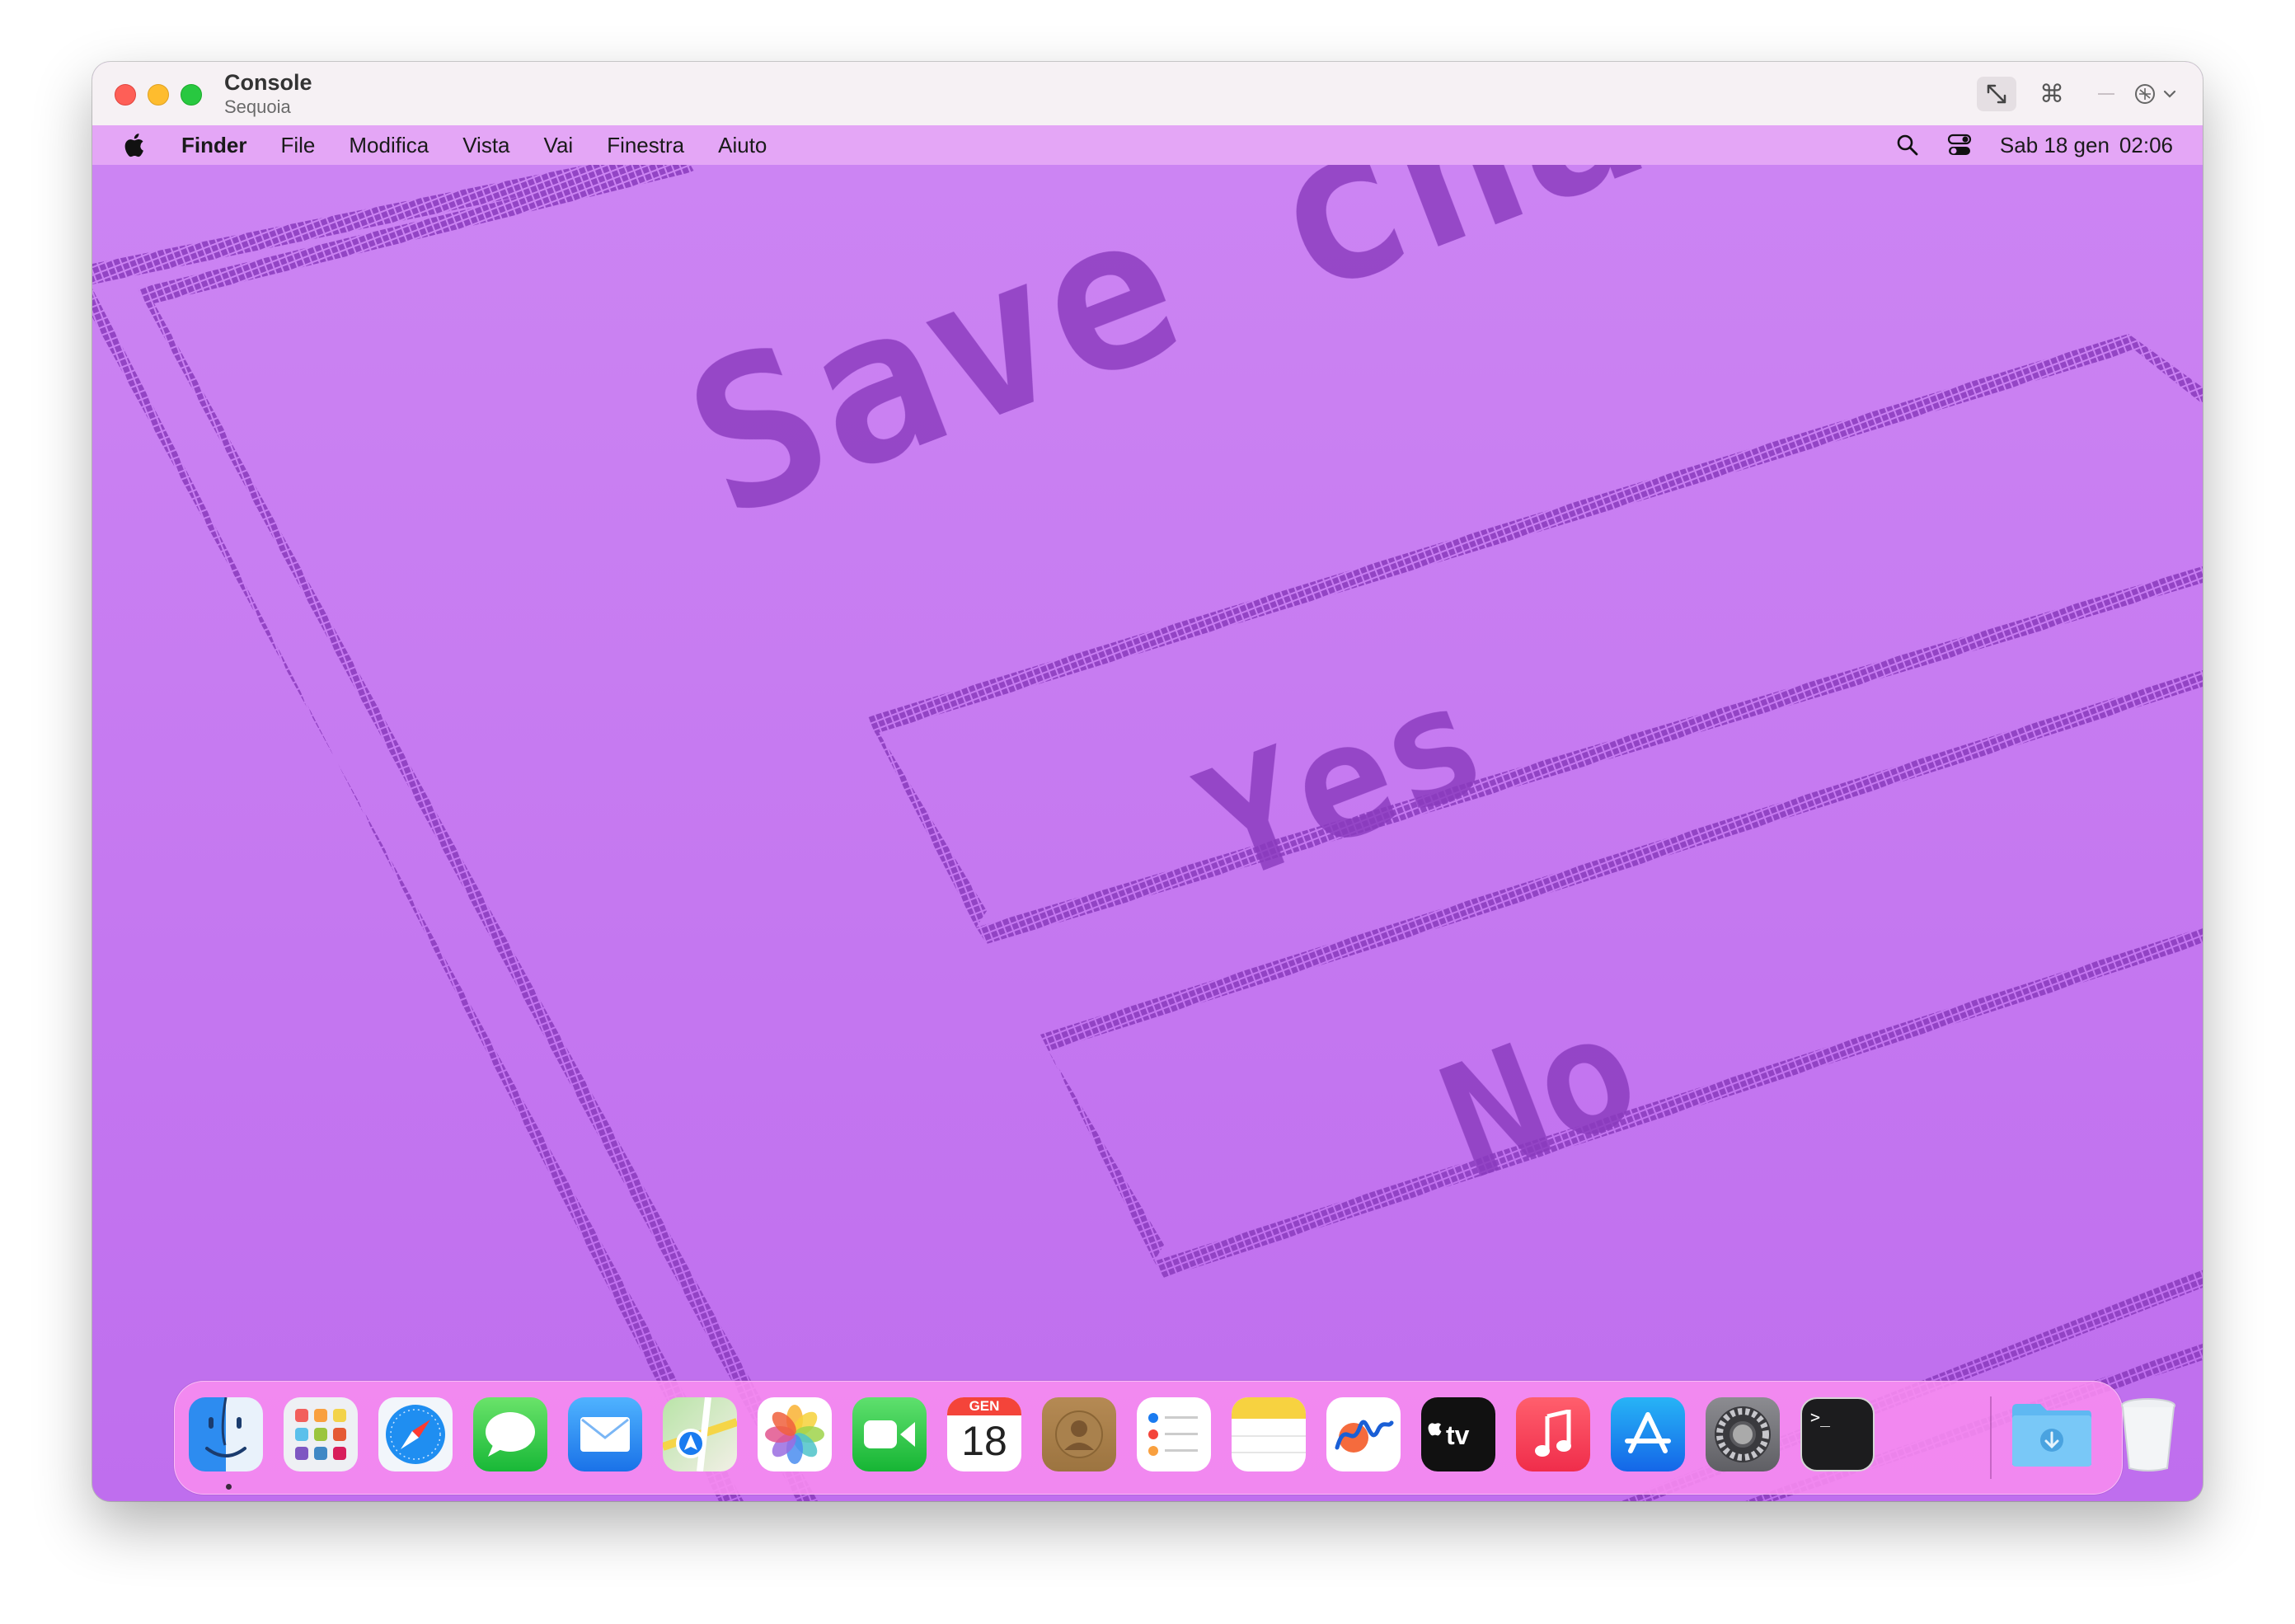  I want to click on menu-finder: Finder, so click(213, 146).